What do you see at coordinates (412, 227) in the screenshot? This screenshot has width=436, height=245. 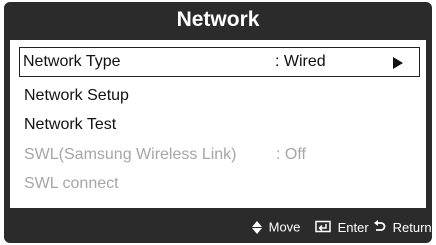 I see `return-label: Return` at bounding box center [412, 227].